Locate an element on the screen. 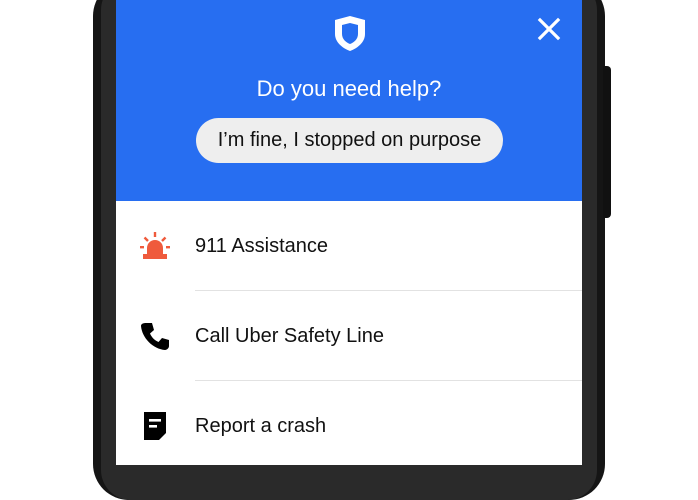 The width and height of the screenshot is (698, 500). option-label: Report a crash is located at coordinates (261, 426).